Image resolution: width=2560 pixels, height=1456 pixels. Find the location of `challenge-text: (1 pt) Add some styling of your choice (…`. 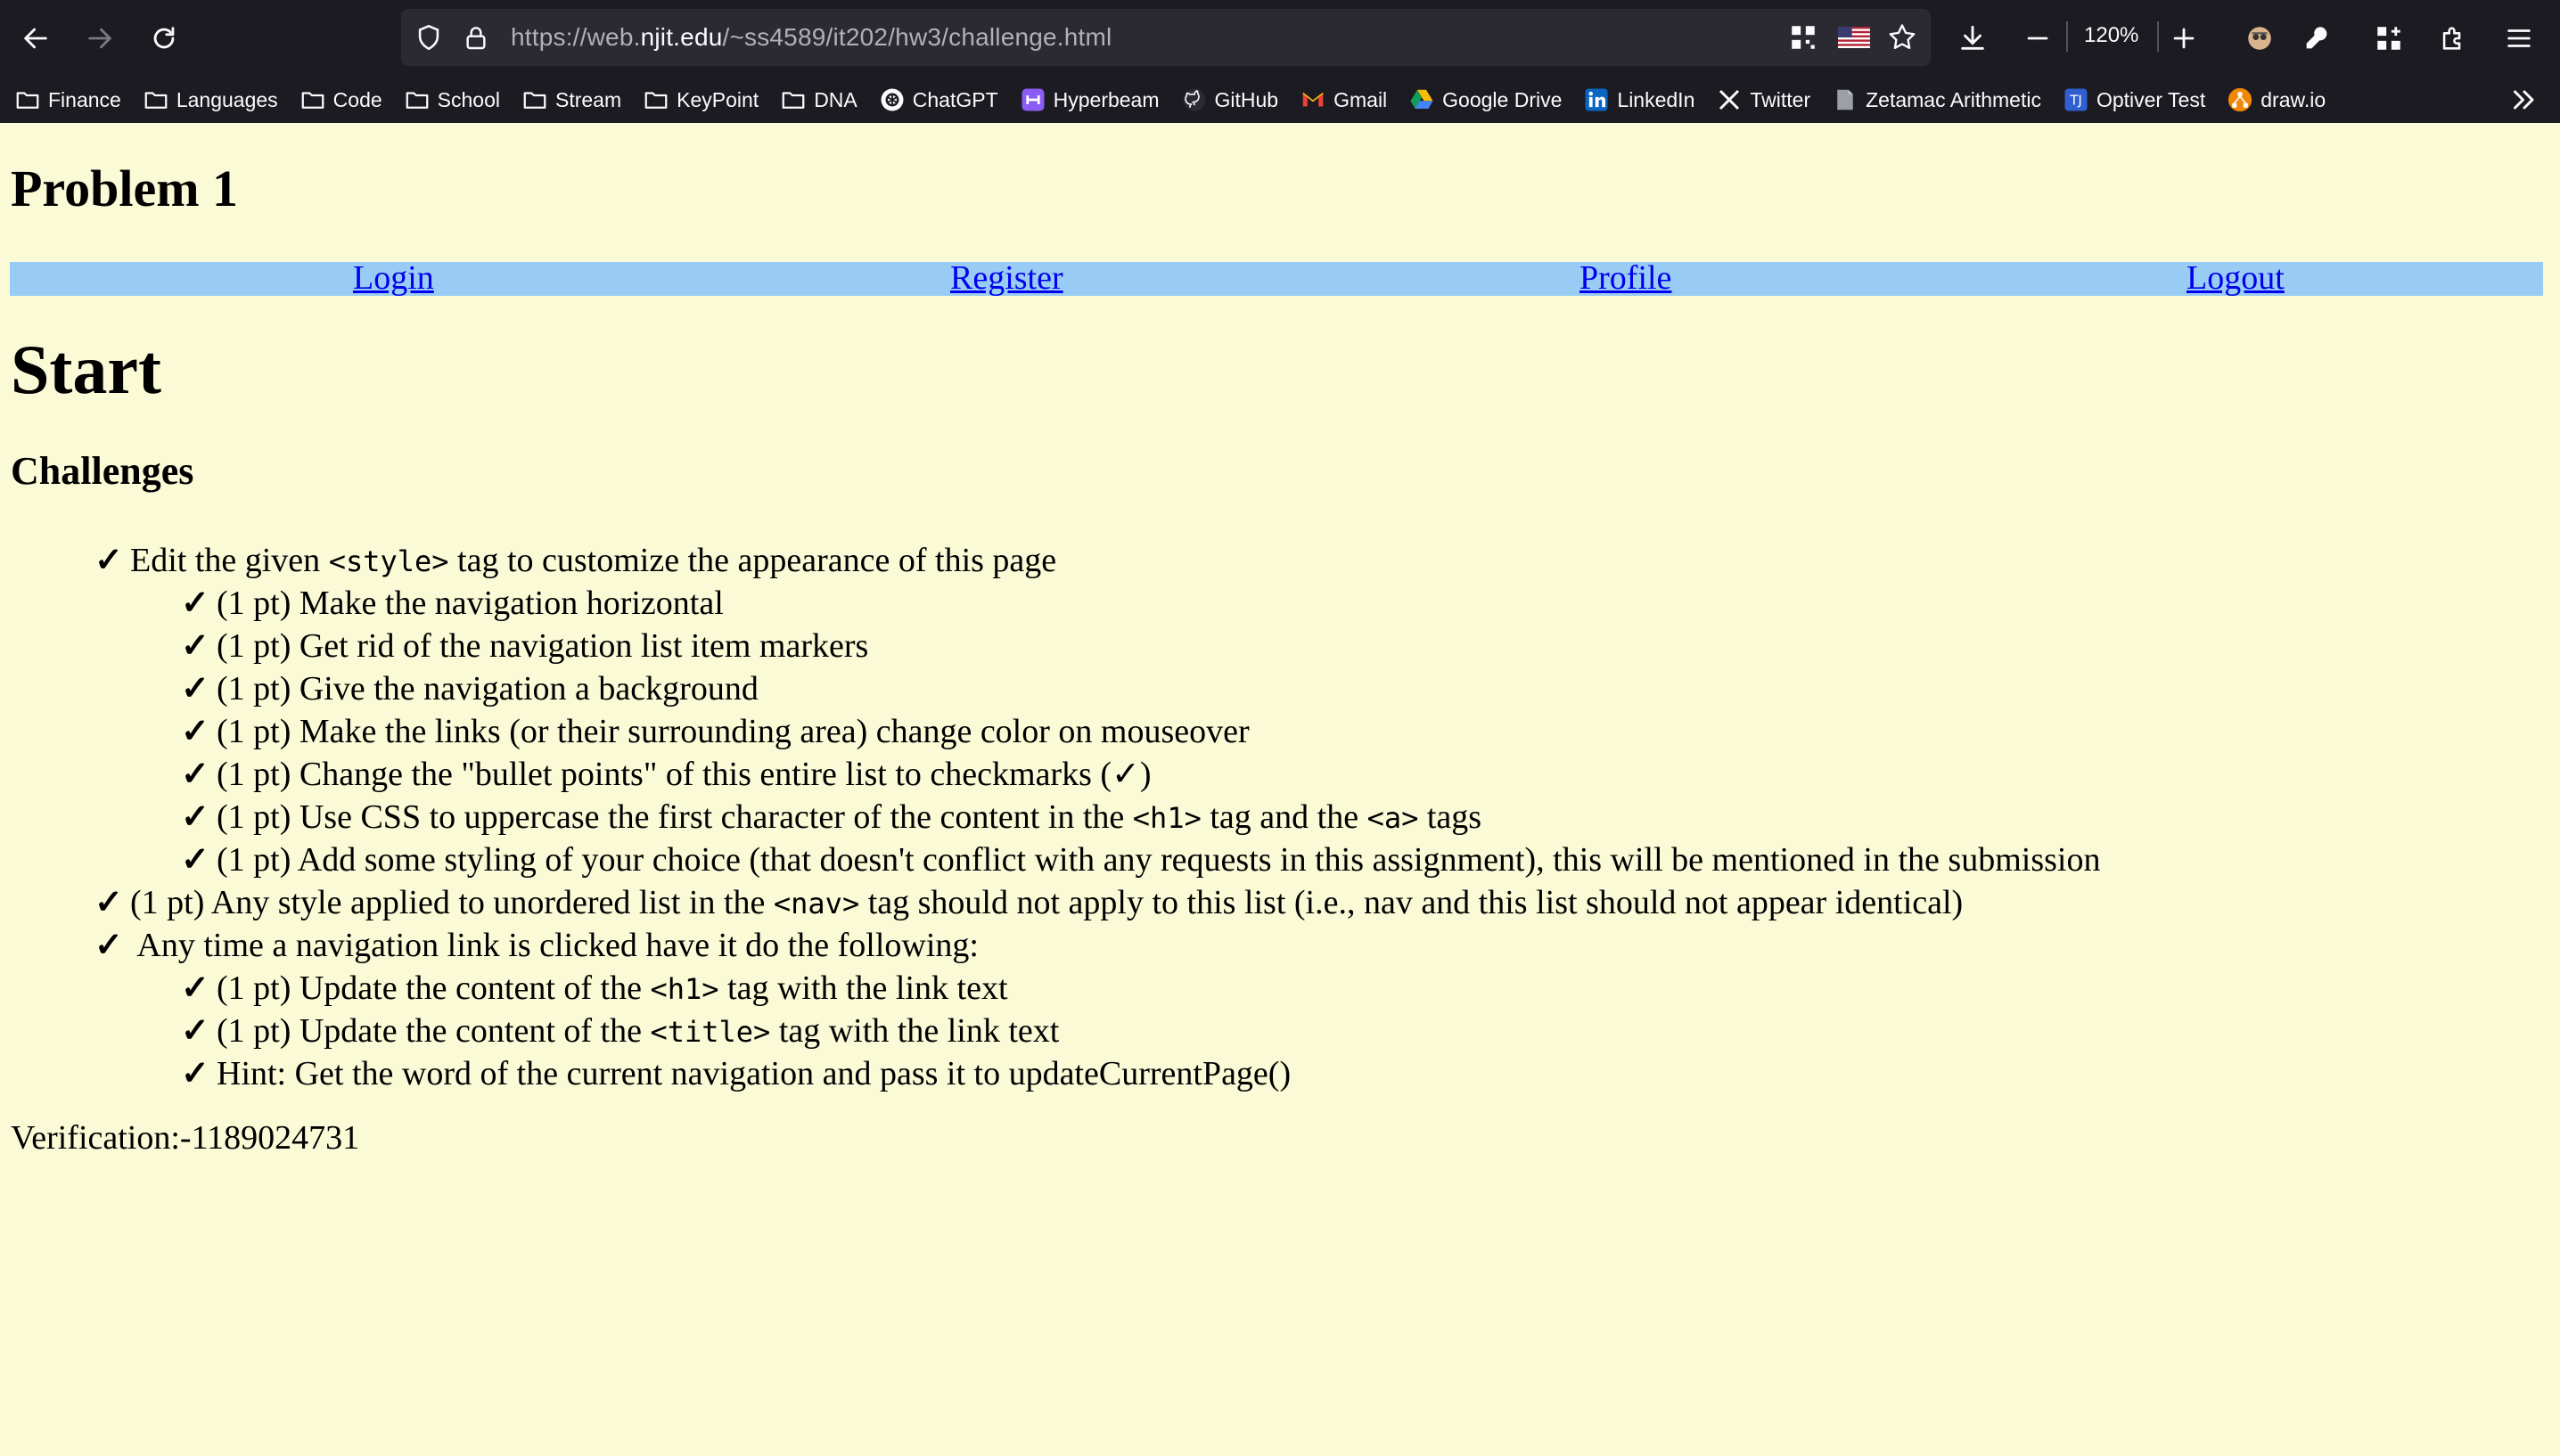

challenge-text: (1 pt) Add some styling of your choice (… is located at coordinates (1159, 860).